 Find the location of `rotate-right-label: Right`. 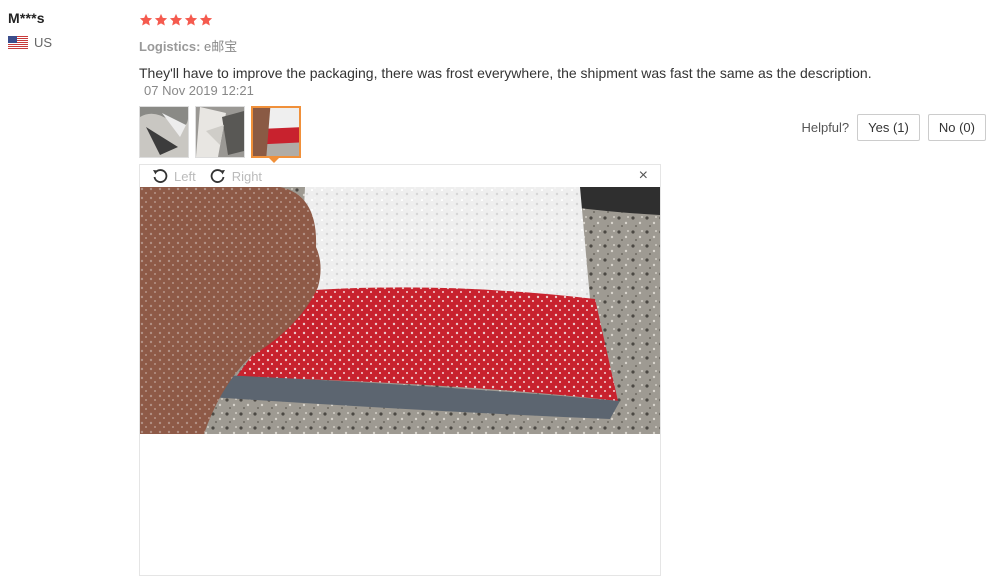

rotate-right-label: Right is located at coordinates (247, 176).